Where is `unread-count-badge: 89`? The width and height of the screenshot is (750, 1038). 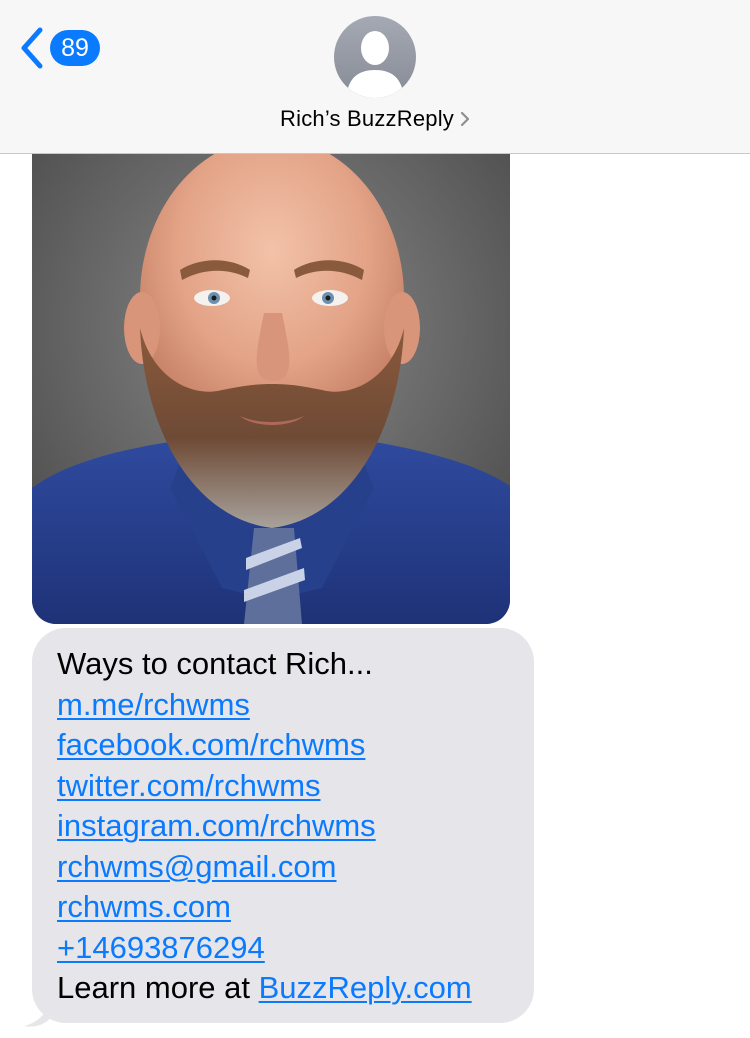 unread-count-badge: 89 is located at coordinates (75, 48).